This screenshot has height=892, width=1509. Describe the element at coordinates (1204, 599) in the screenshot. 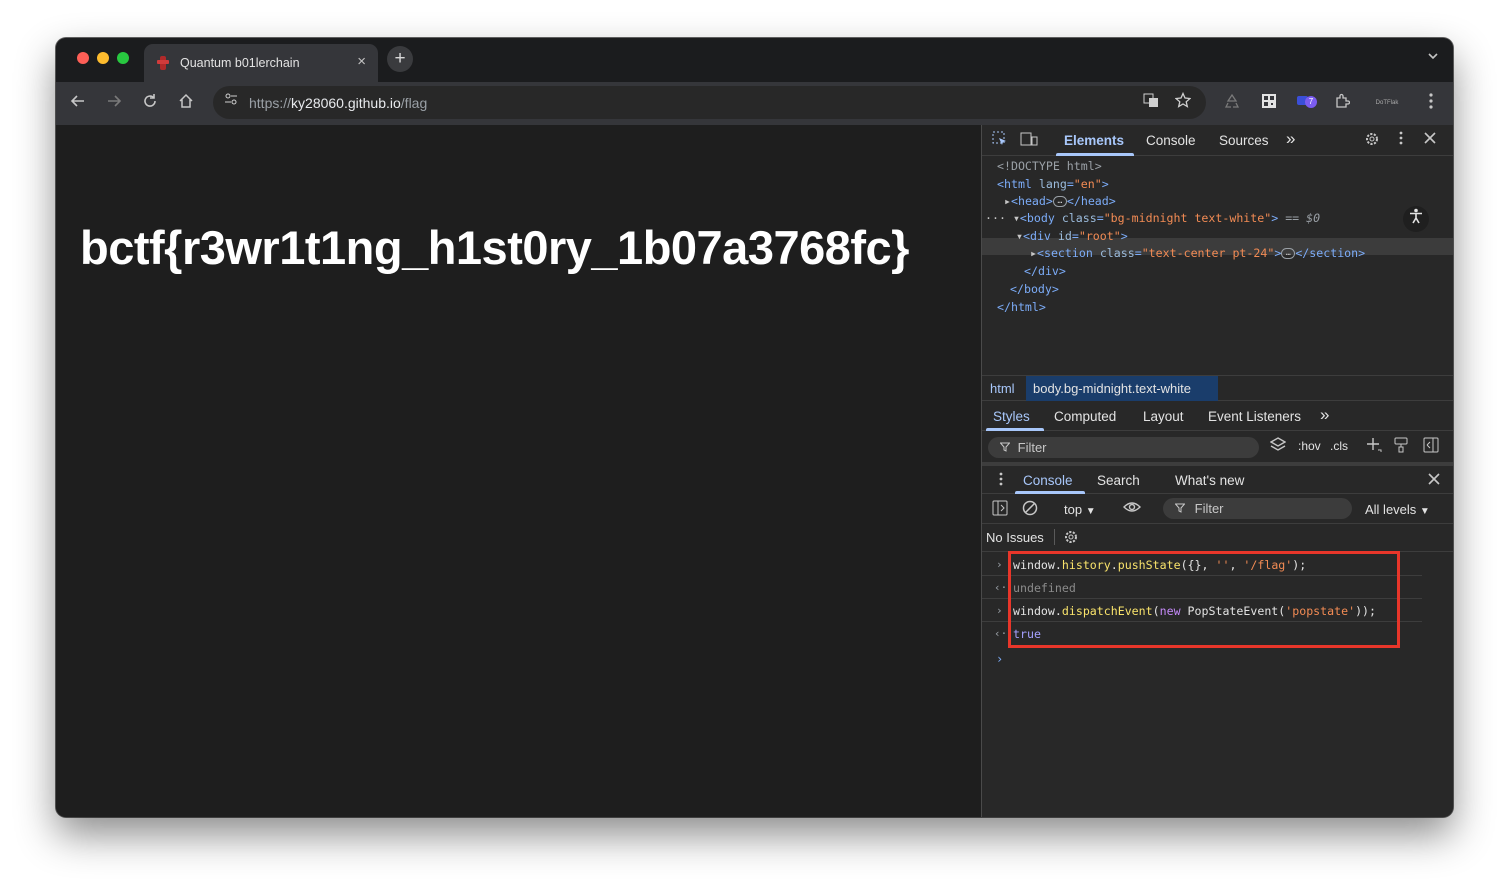

I see `red-highlight-box` at that location.